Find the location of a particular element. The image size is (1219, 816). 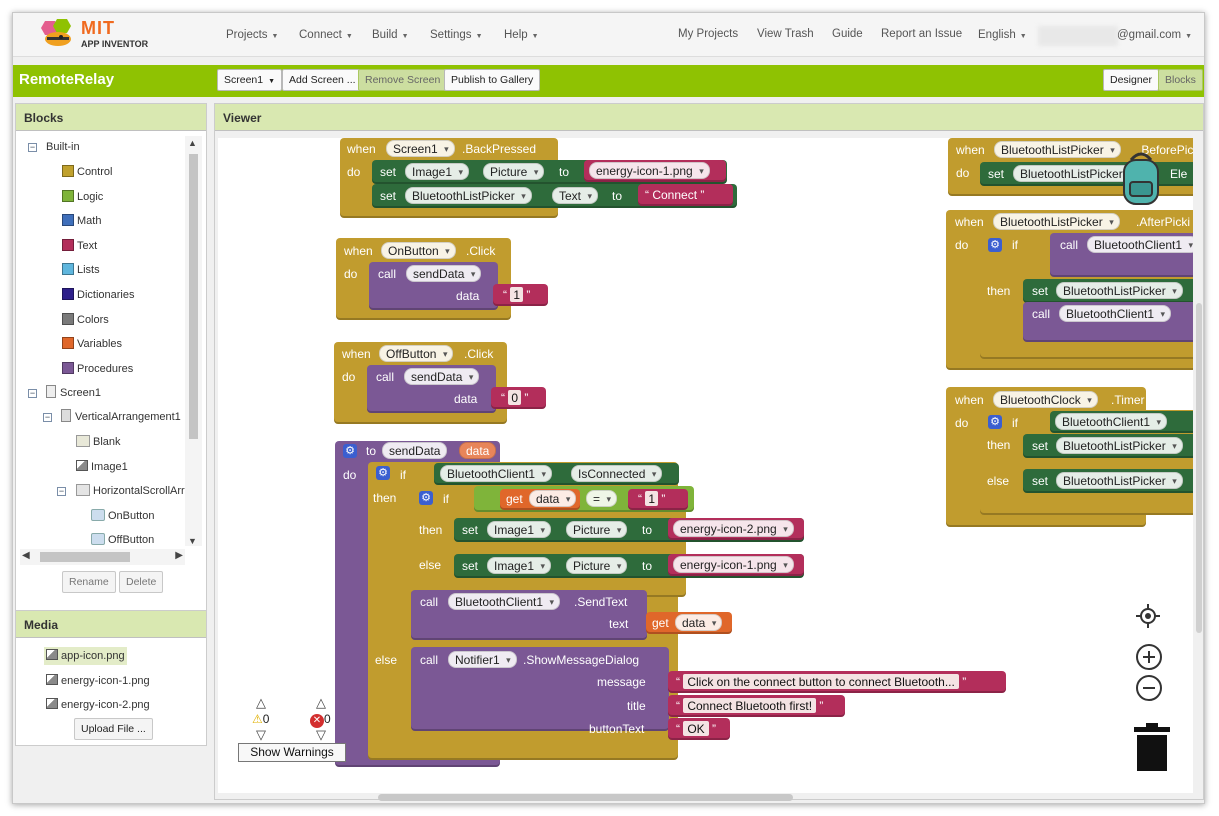

builtin-category-control: Control is located at coordinates (87, 172).